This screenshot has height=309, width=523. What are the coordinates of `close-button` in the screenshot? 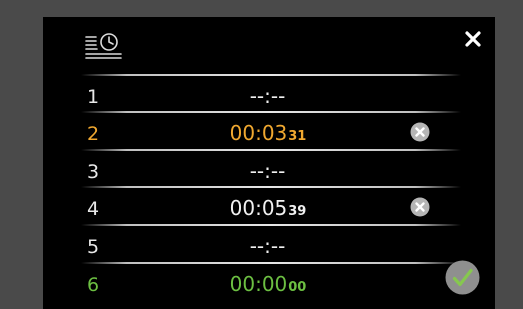 It's located at (473, 39).